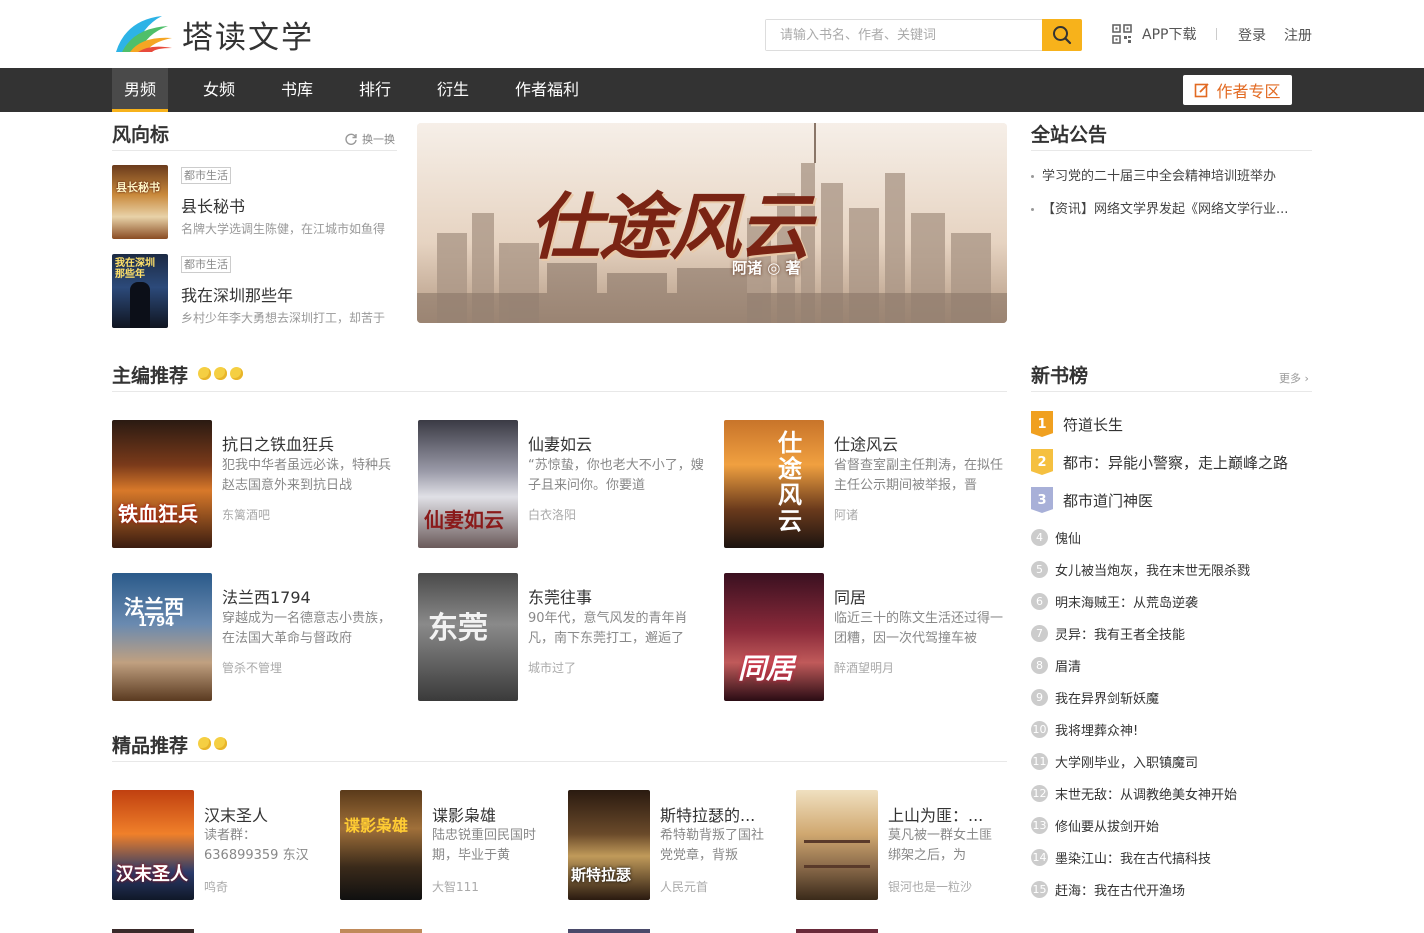  I want to click on search-input, so click(904, 35).